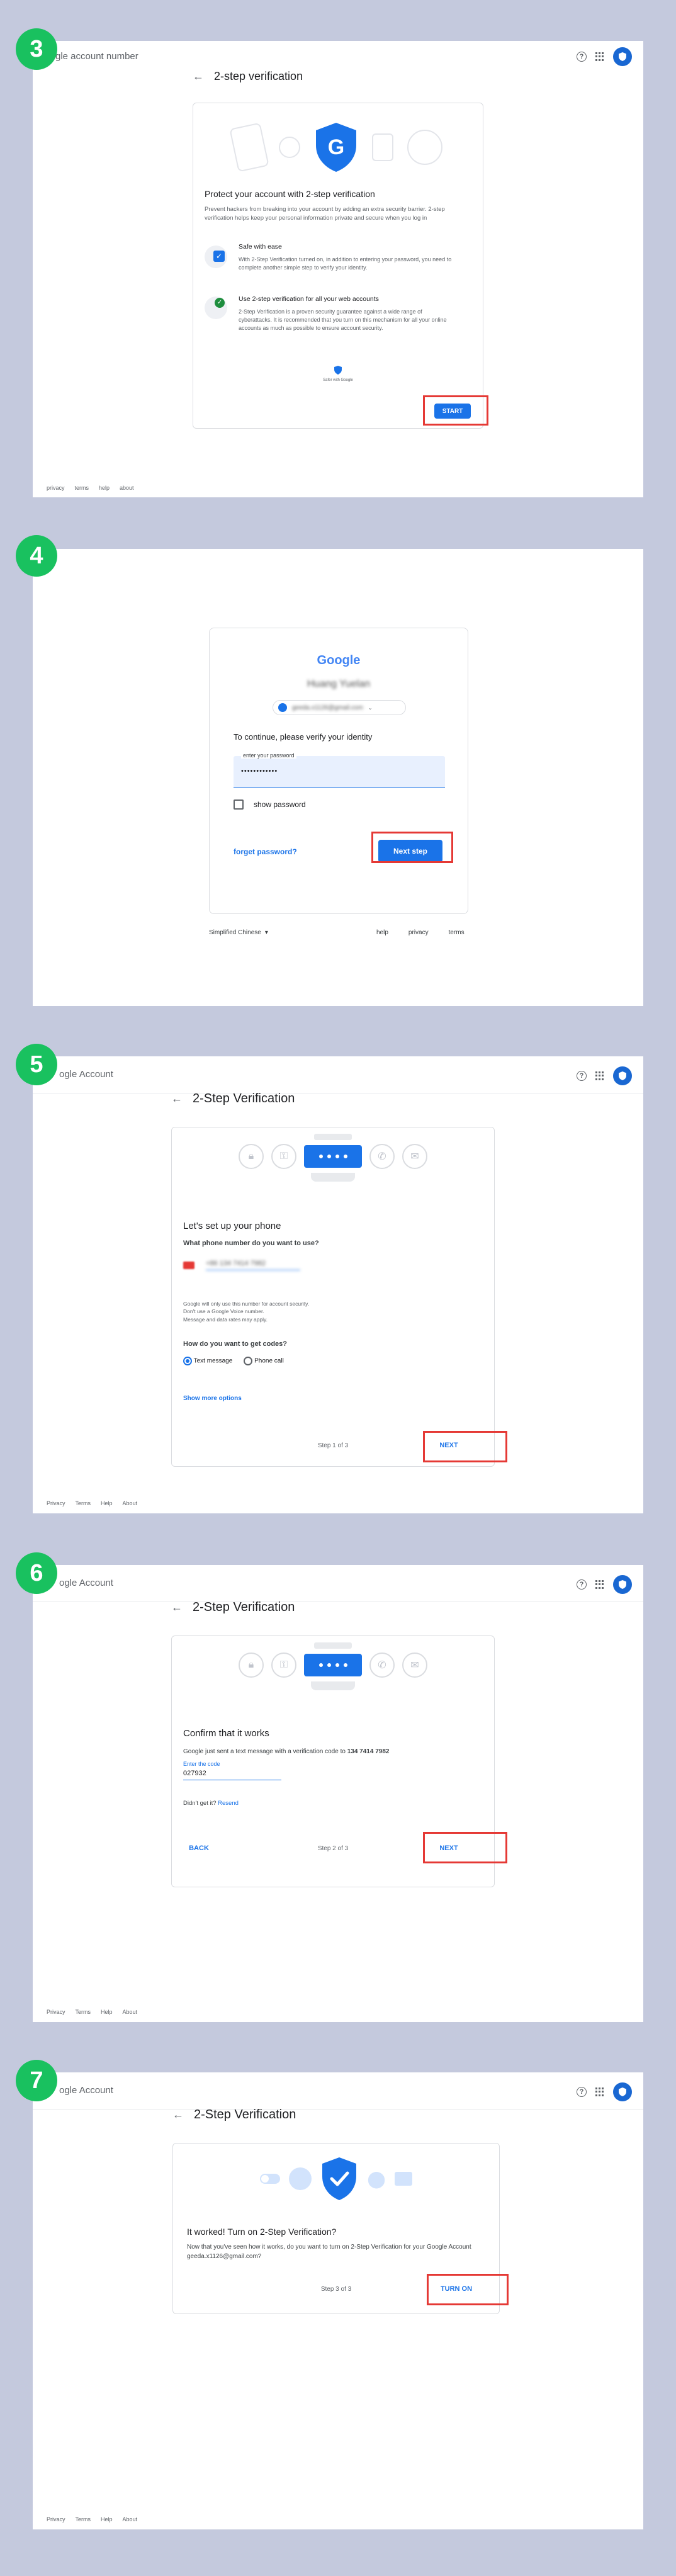 Image resolution: width=676 pixels, height=2576 pixels. What do you see at coordinates (239, 804) in the screenshot?
I see `checkbox` at bounding box center [239, 804].